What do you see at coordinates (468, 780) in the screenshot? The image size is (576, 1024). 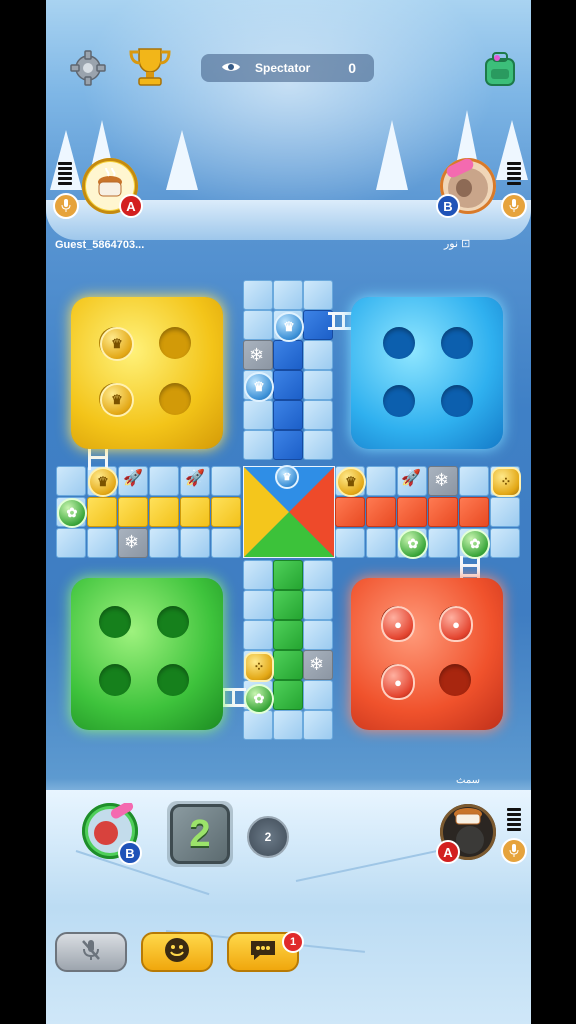 I see `player-name-bottom-right: سمث` at bounding box center [468, 780].